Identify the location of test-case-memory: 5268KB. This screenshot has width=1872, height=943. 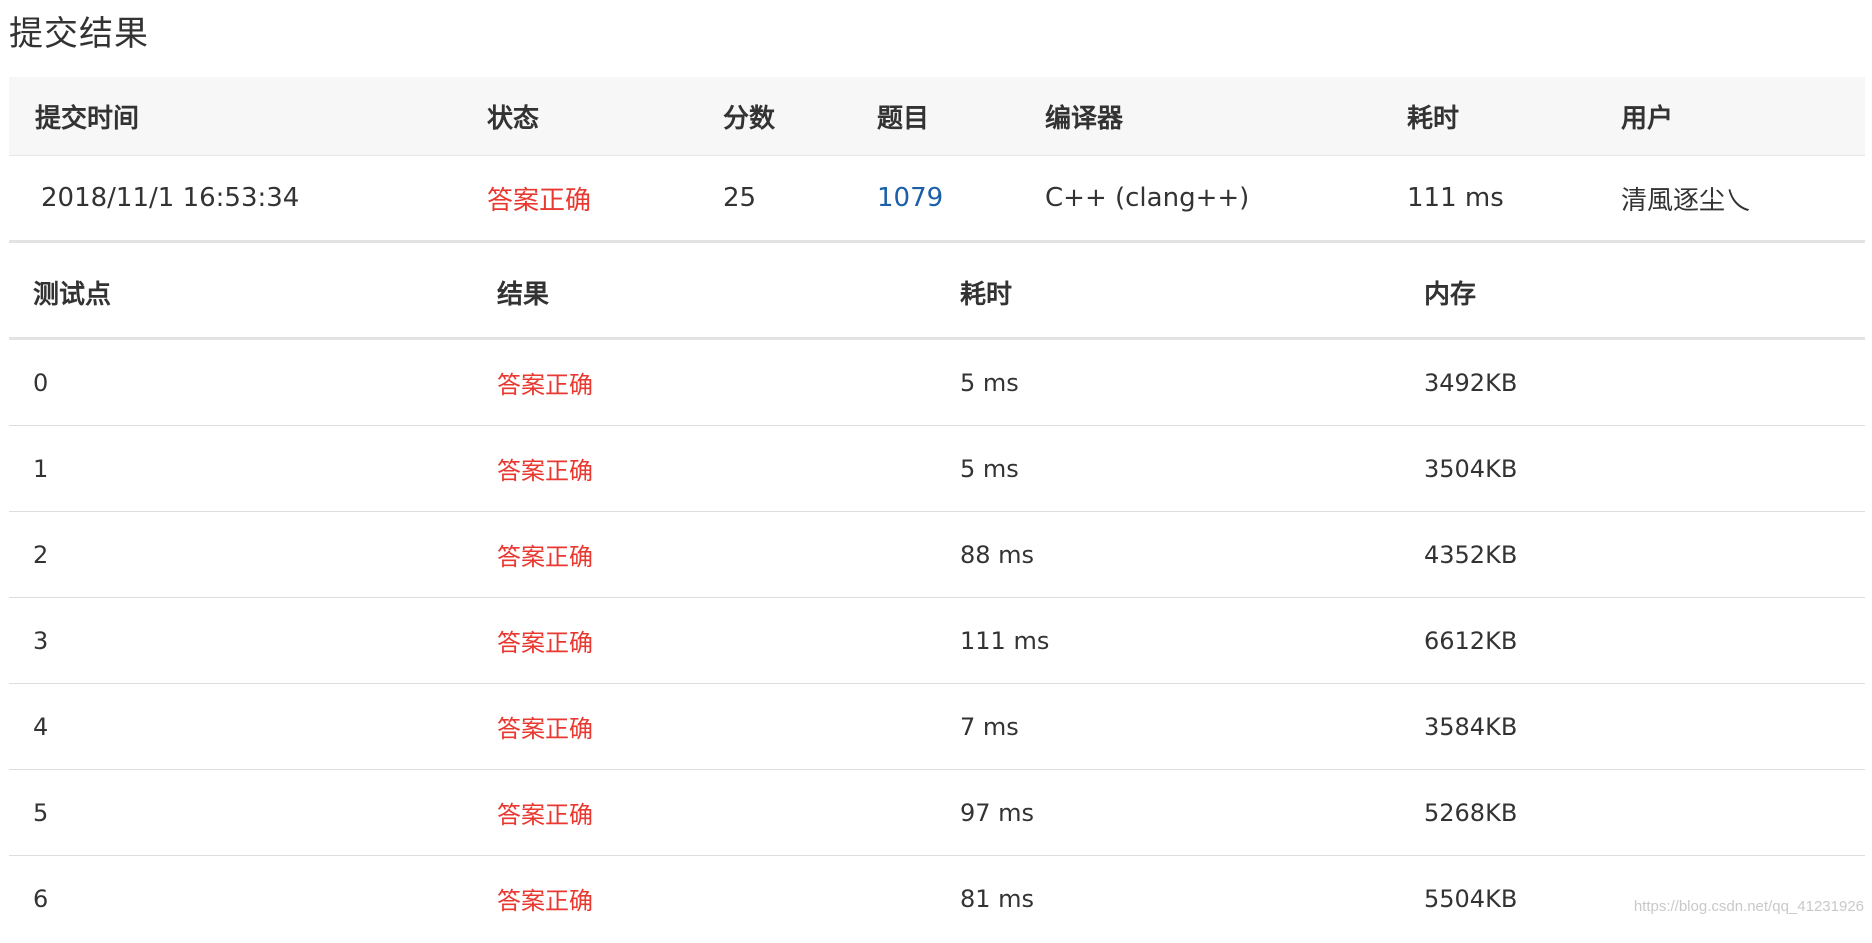
(1471, 812).